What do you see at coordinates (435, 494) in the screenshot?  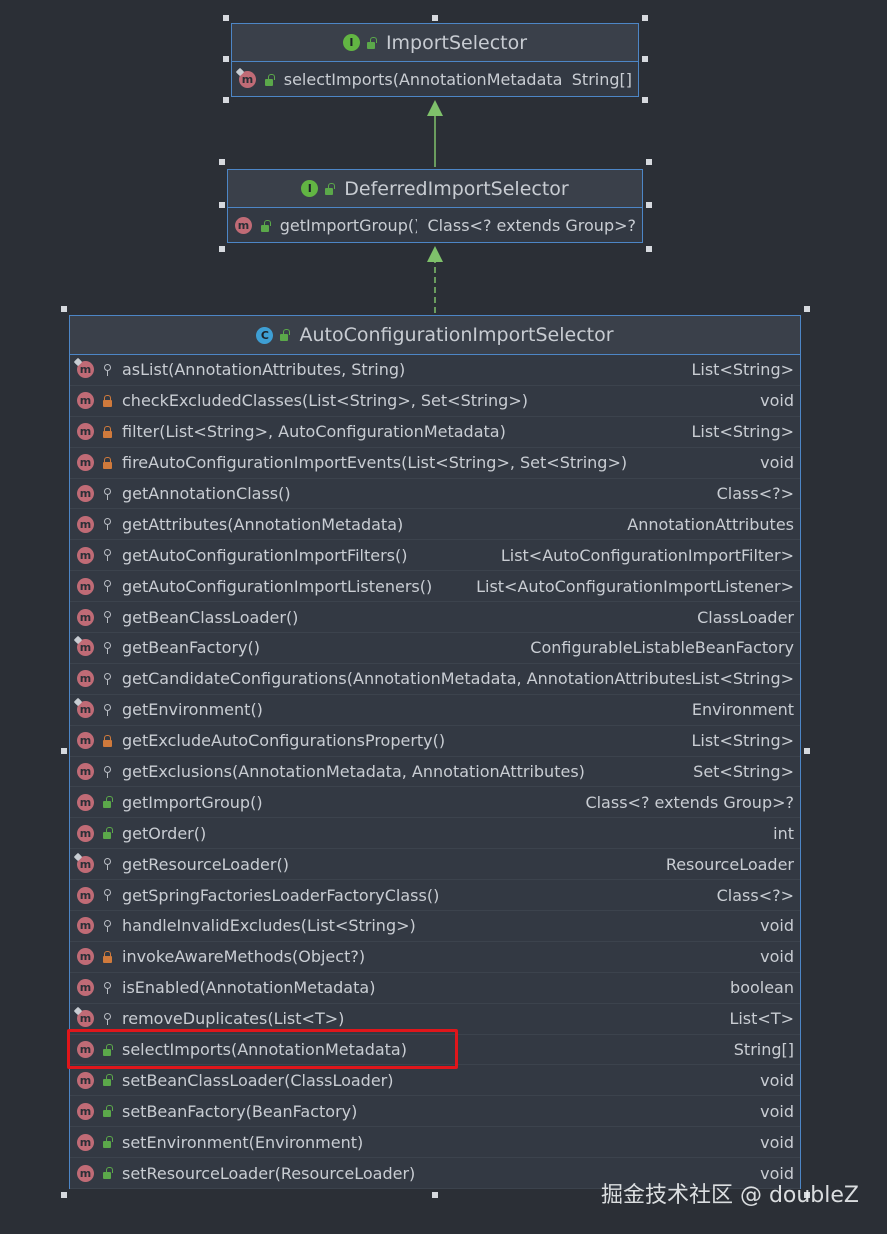 I see `method-row: m getAnnotationClass() Class<?>` at bounding box center [435, 494].